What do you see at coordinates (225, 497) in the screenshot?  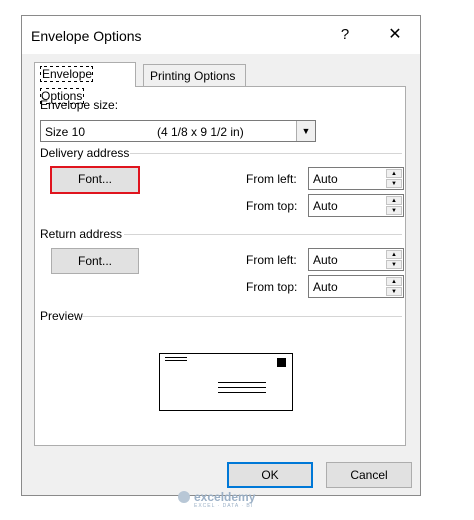 I see `watermark-name: exceldemy` at bounding box center [225, 497].